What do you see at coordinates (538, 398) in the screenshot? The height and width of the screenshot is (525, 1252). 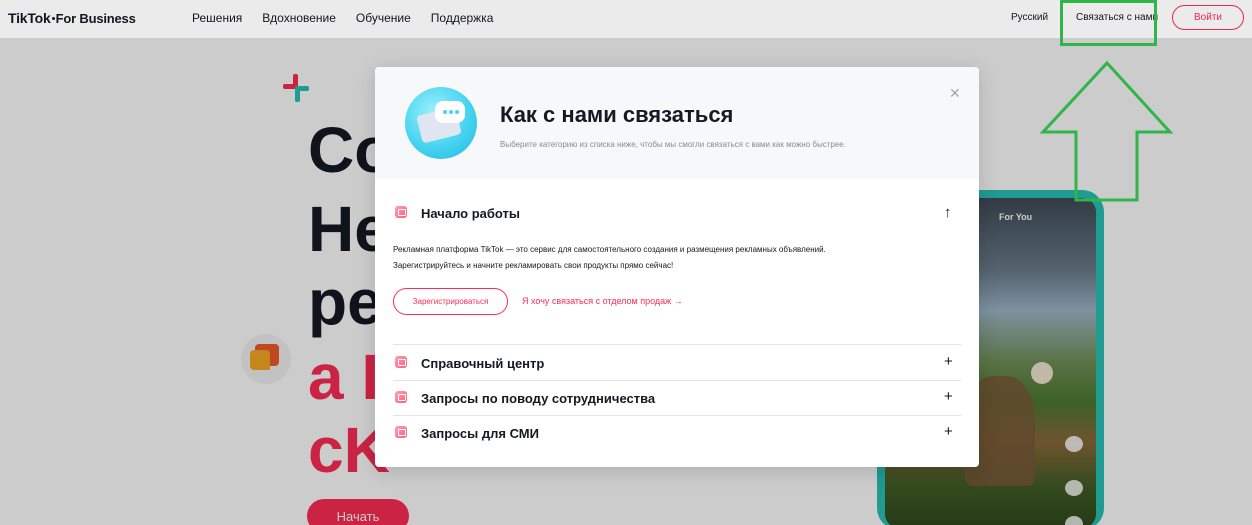 I see `accordion-title: Запросы по поводу сотрудничества` at bounding box center [538, 398].